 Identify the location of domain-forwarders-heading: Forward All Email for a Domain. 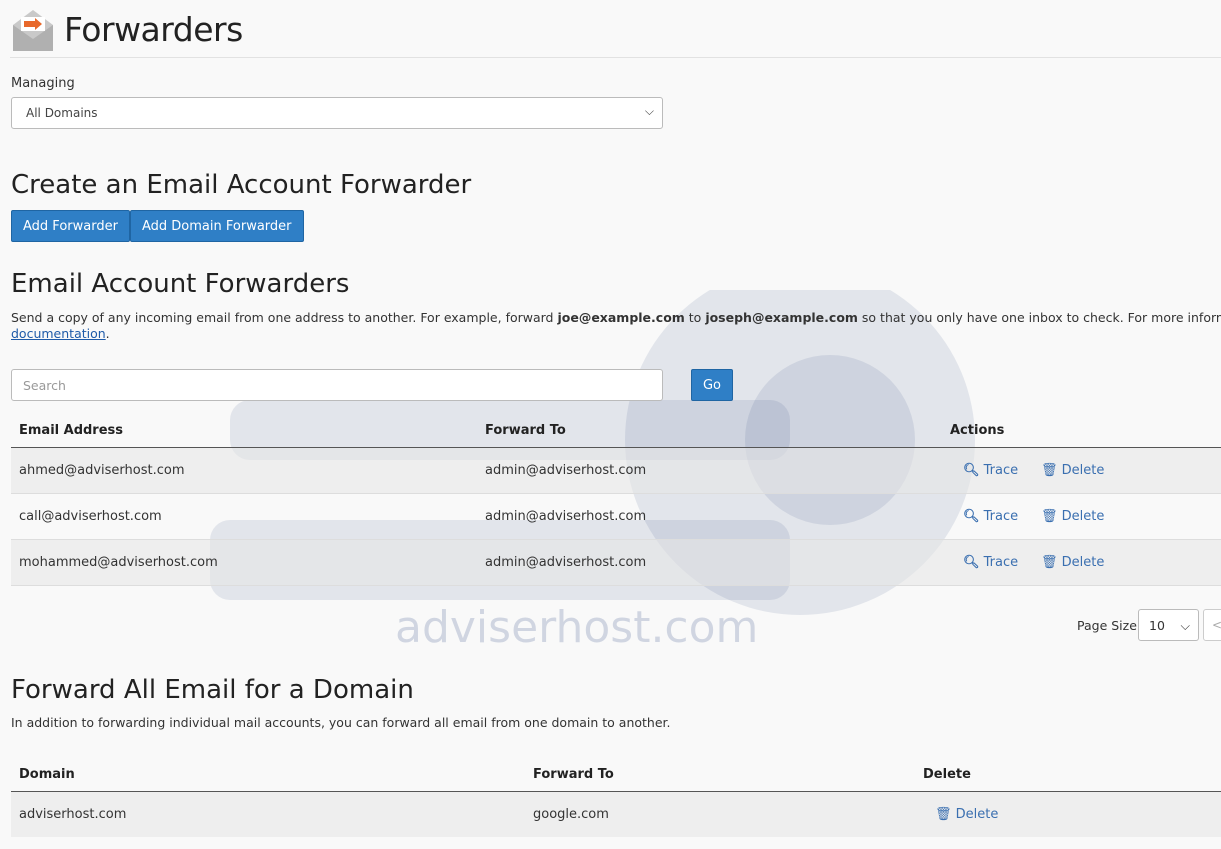
(212, 690).